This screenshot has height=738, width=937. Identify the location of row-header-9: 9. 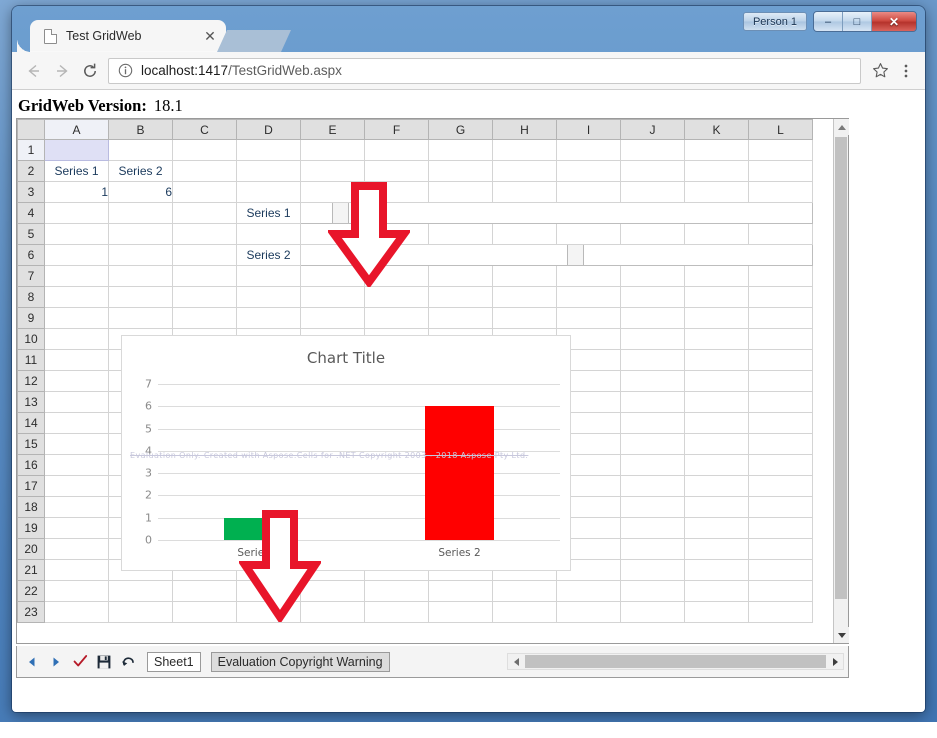
(31, 318).